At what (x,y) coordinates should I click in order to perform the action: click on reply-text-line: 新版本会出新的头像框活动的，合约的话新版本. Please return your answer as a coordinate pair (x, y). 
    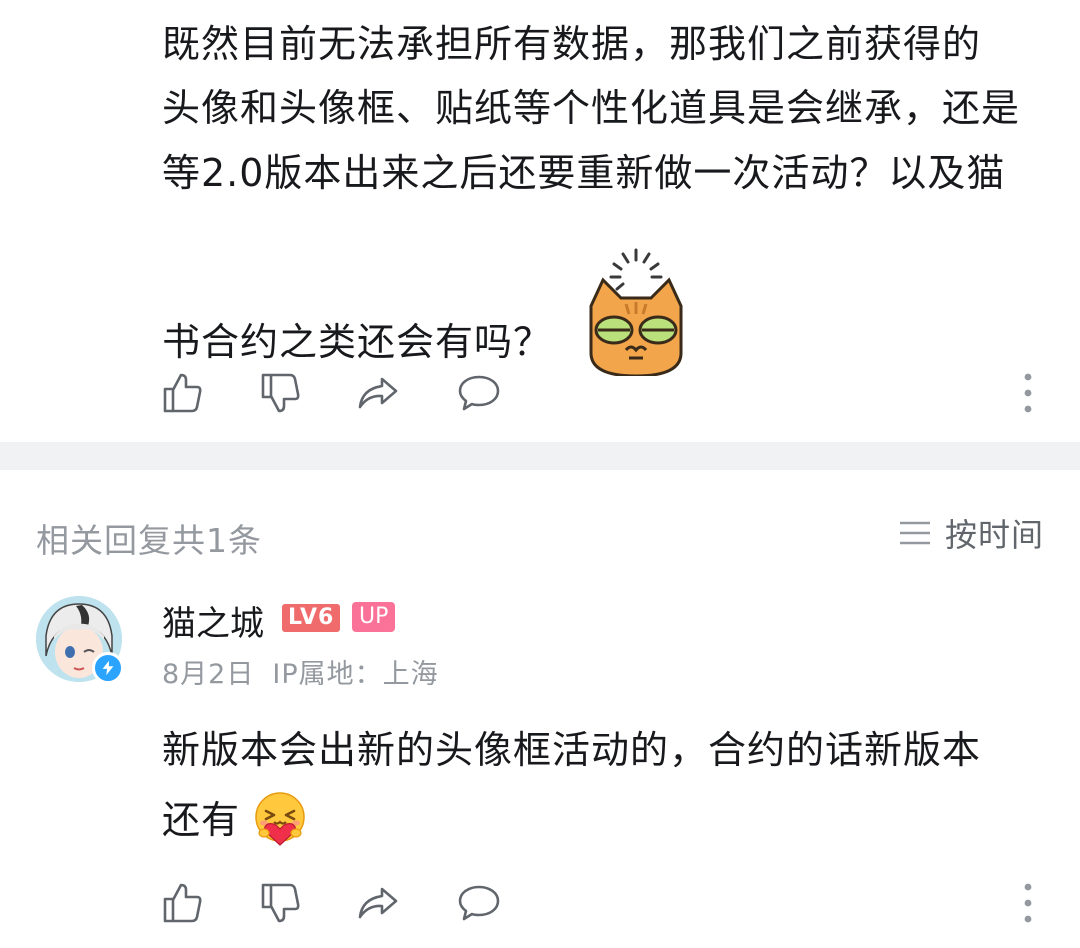
    Looking at the image, I should click on (572, 750).